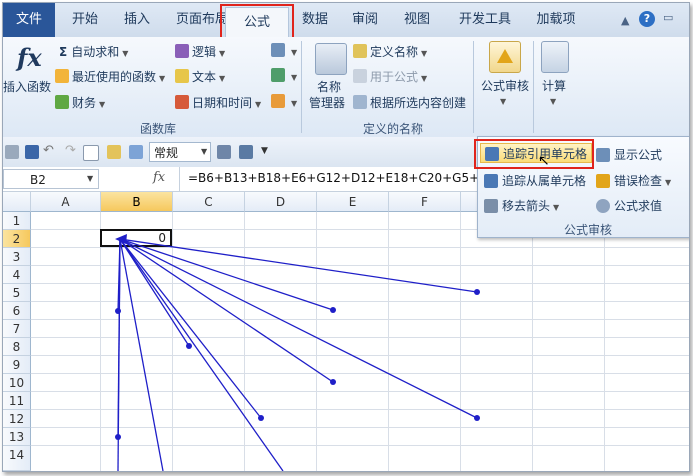 Image resolution: width=693 pixels, height=476 pixels. Describe the element at coordinates (587, 230) in the screenshot. I see `formula-auditing-group-label: 公式审核` at that location.